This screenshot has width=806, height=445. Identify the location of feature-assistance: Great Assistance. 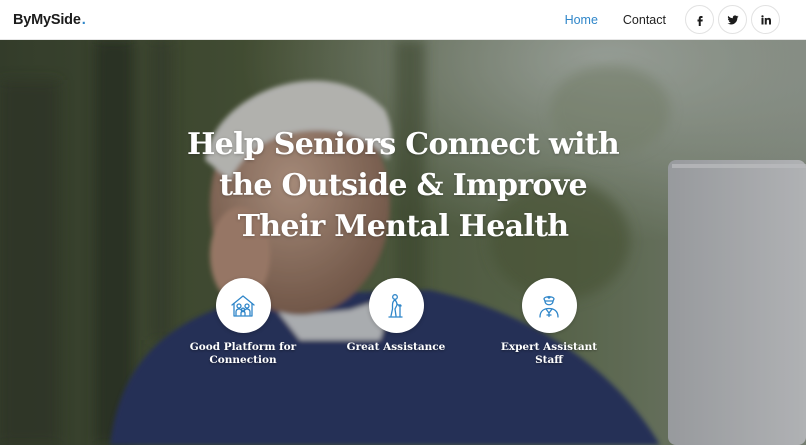
(396, 316).